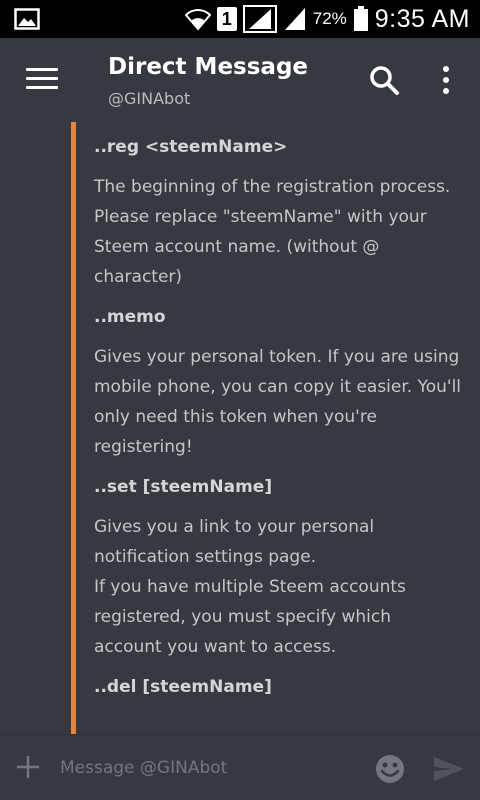 Image resolution: width=480 pixels, height=800 pixels. What do you see at coordinates (130, 317) in the screenshot?
I see `command-name: ..memo` at bounding box center [130, 317].